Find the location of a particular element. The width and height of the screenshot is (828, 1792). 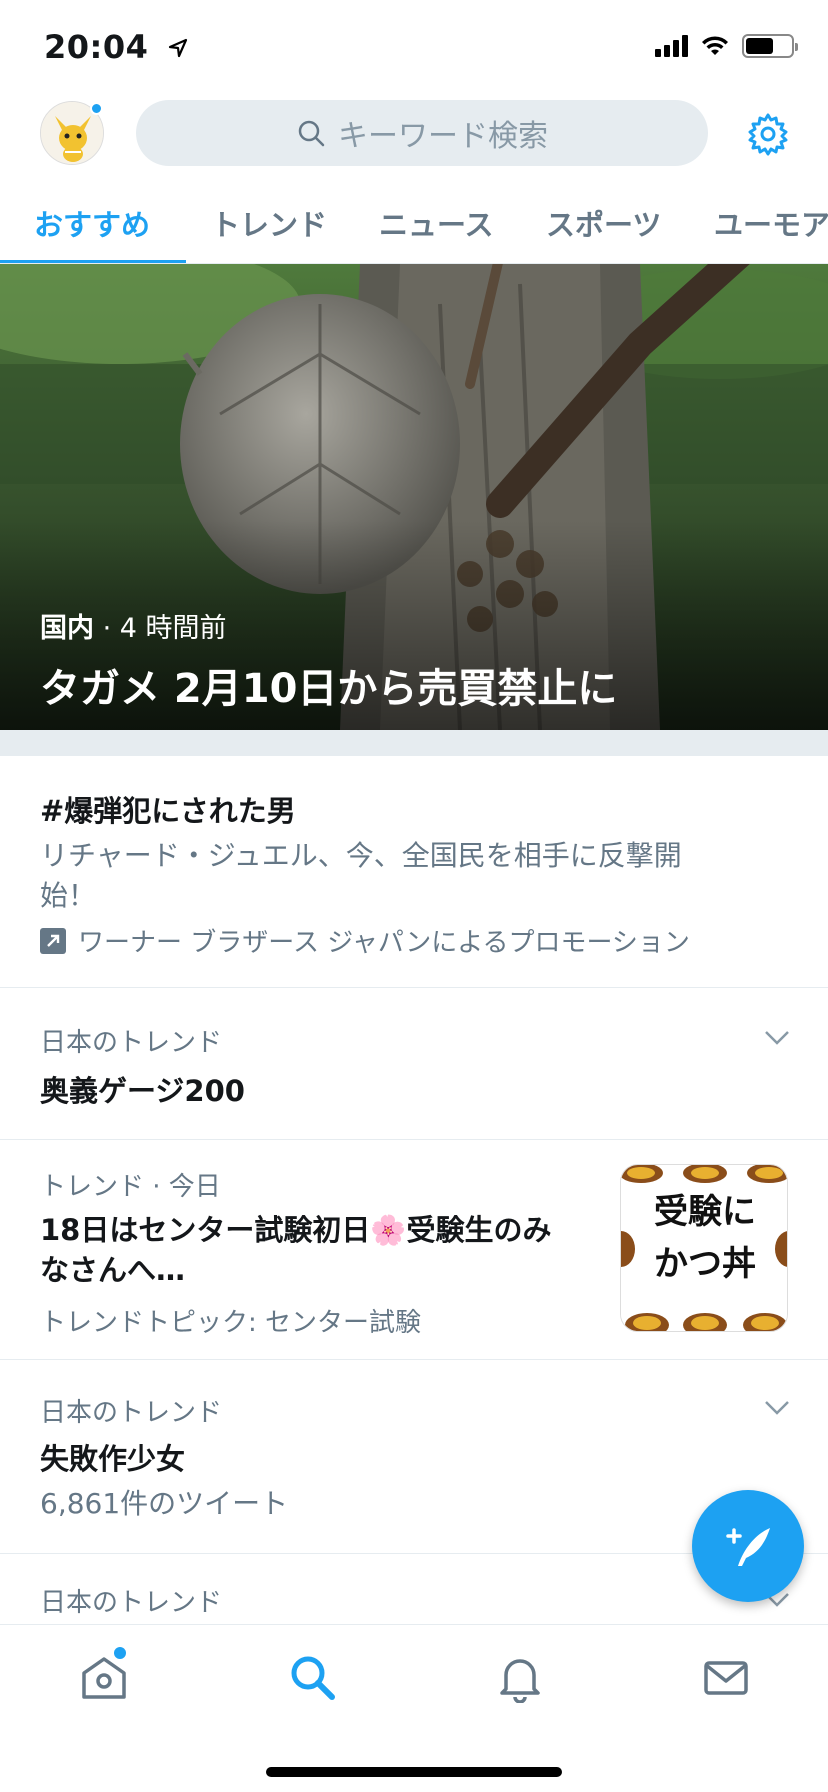

trend-label: トレンド · 今日 is located at coordinates (130, 1187).